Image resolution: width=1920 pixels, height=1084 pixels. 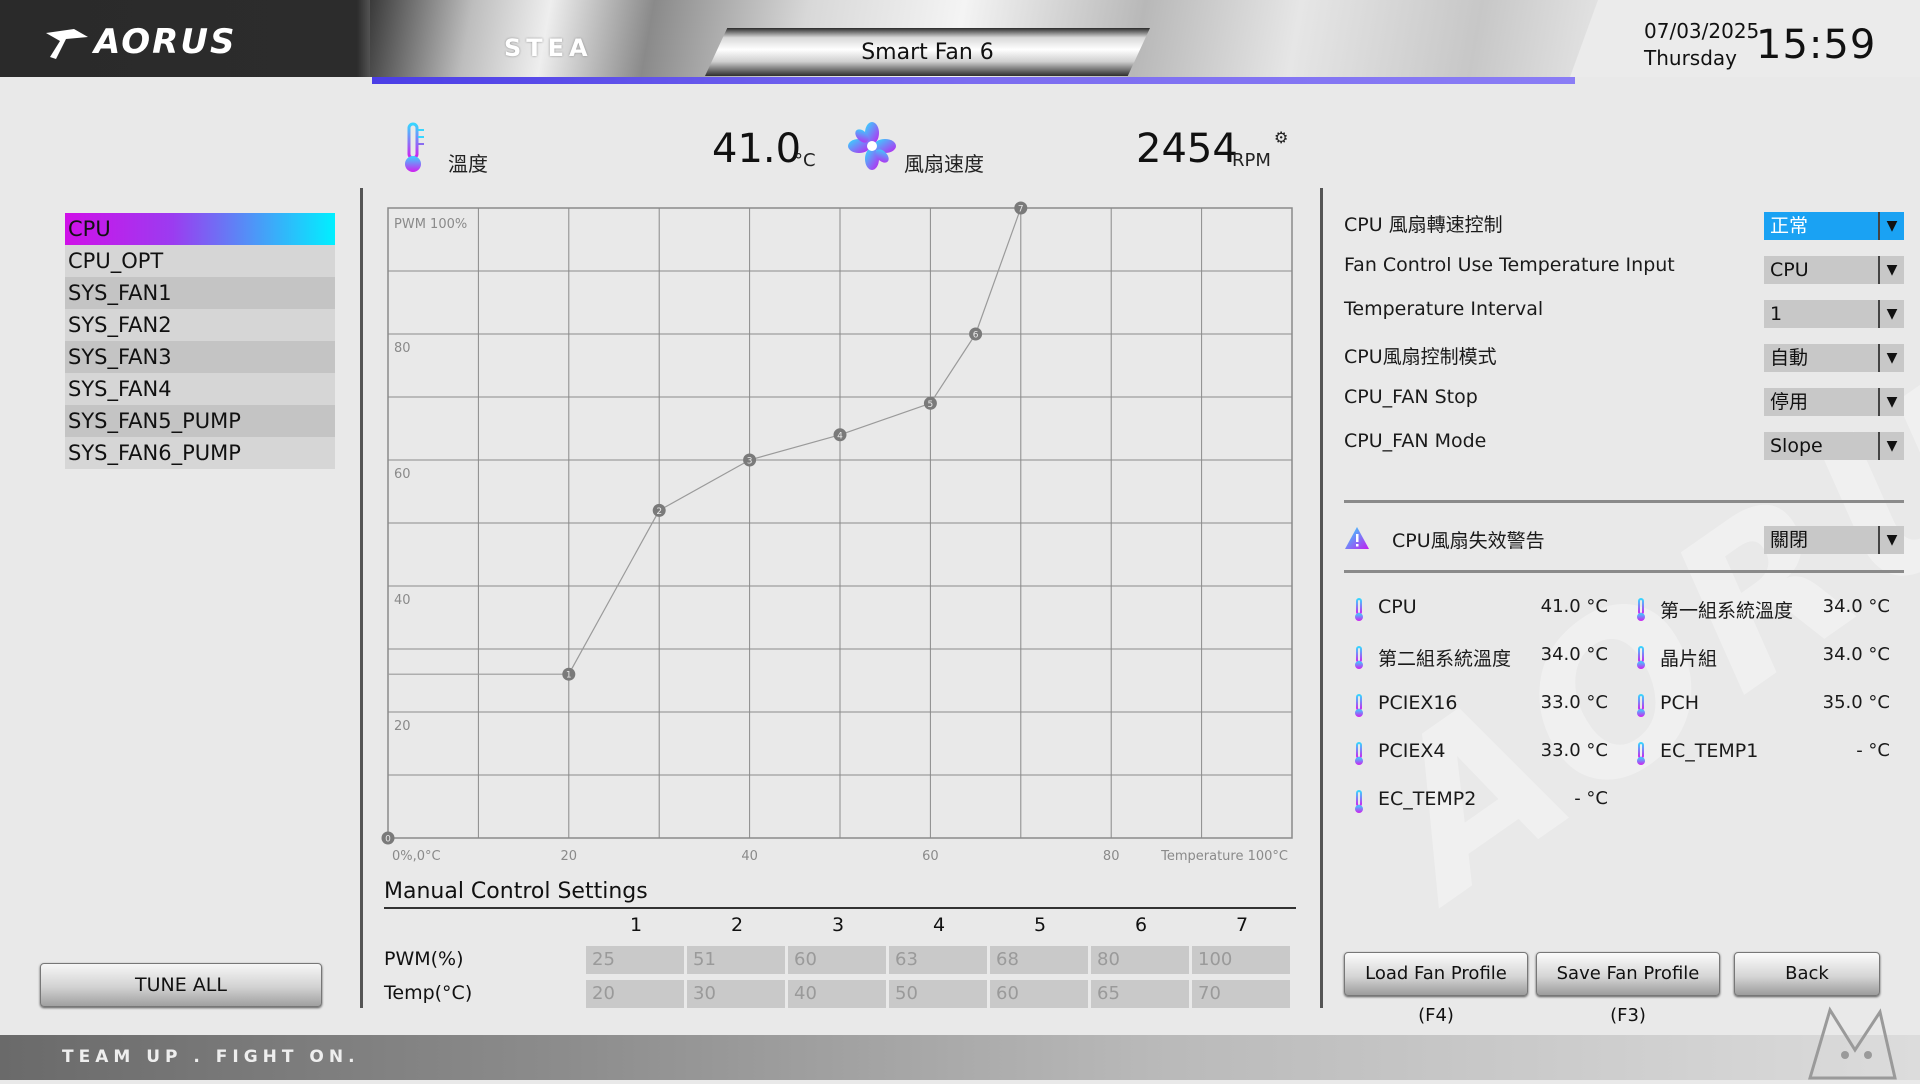 What do you see at coordinates (1411, 397) in the screenshot?
I see `setting-label: CPU_FAN Stop` at bounding box center [1411, 397].